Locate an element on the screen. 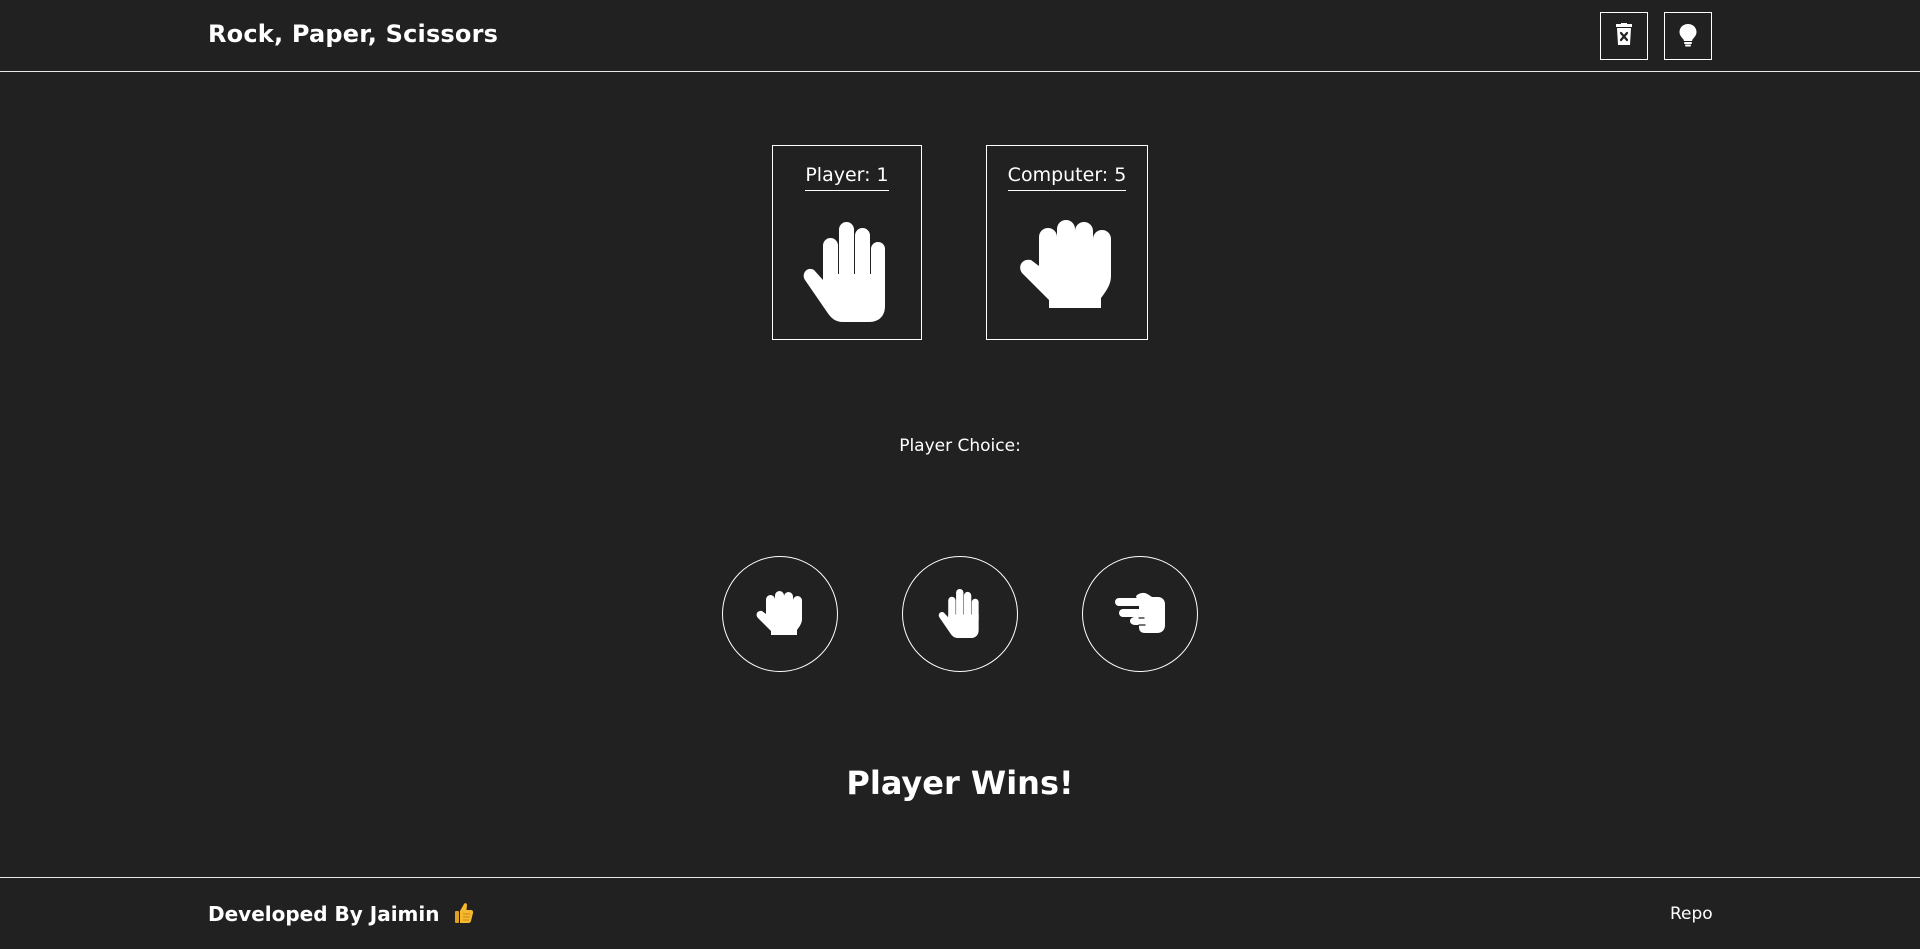 Image resolution: width=1920 pixels, height=949 pixels. player-score-card: Player: 1 is located at coordinates (847, 242).